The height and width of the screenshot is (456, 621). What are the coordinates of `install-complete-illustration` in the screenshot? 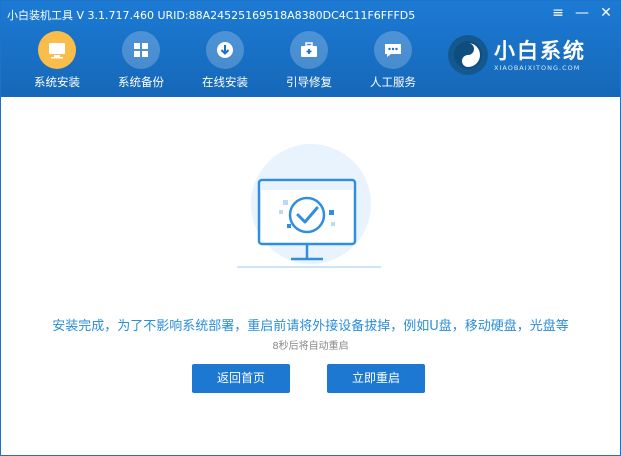 It's located at (311, 207).